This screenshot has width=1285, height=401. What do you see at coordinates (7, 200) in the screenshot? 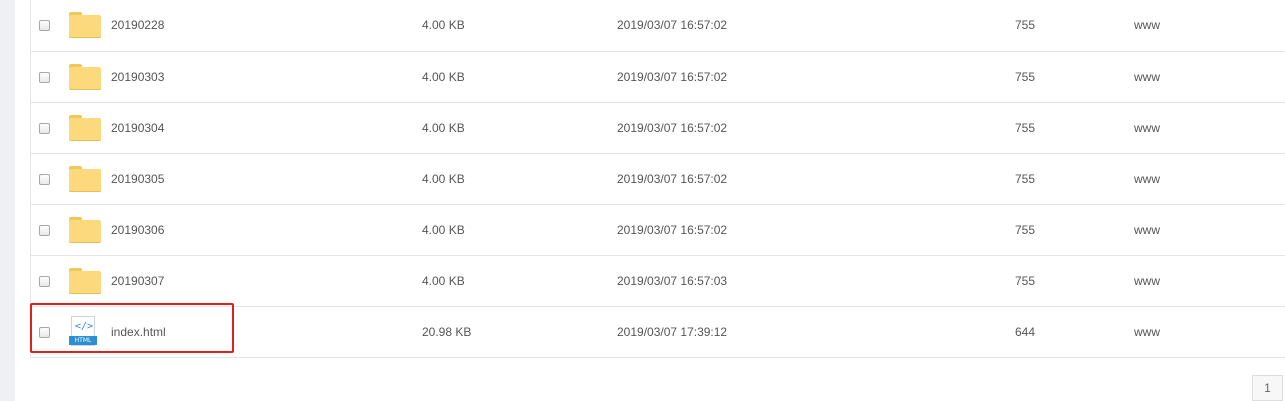
I see `left-rail` at bounding box center [7, 200].